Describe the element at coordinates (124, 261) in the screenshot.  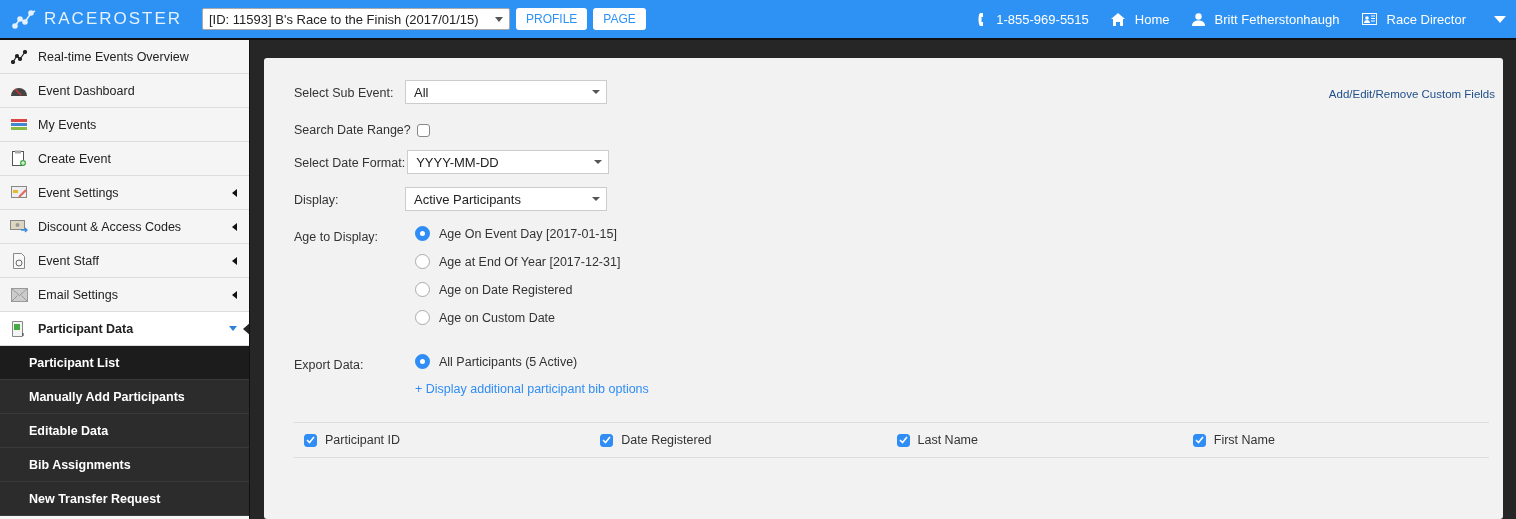
I see `sidebar-item: Event Staff` at that location.